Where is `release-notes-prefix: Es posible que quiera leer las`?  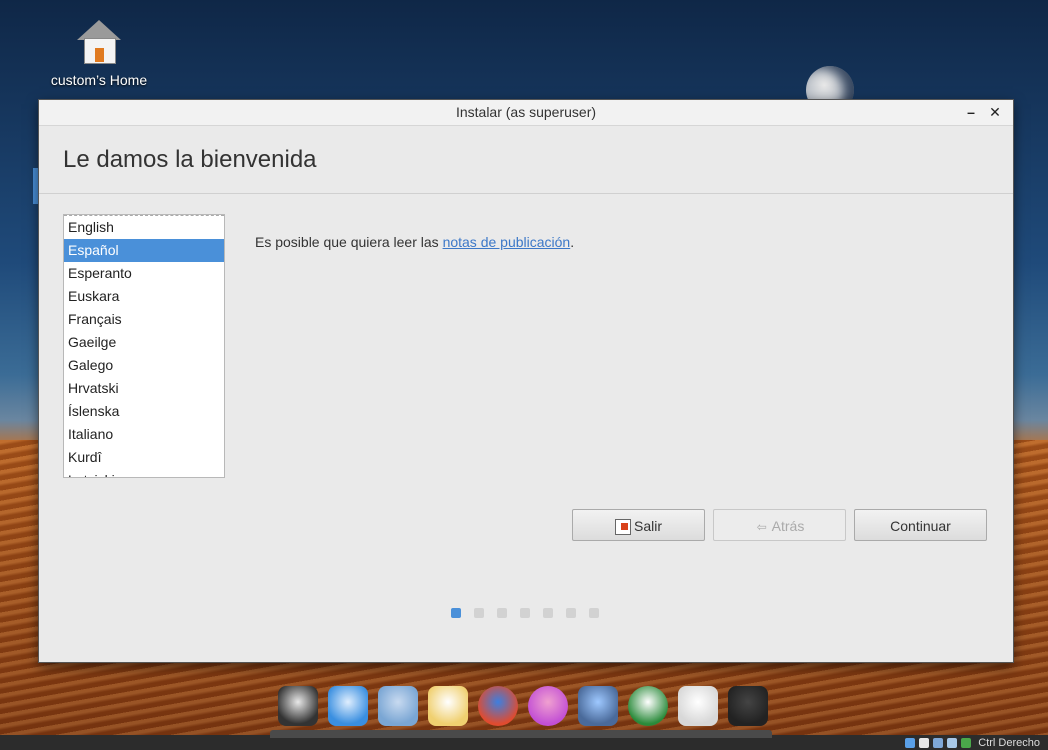 release-notes-prefix: Es posible que quiera leer las is located at coordinates (349, 242).